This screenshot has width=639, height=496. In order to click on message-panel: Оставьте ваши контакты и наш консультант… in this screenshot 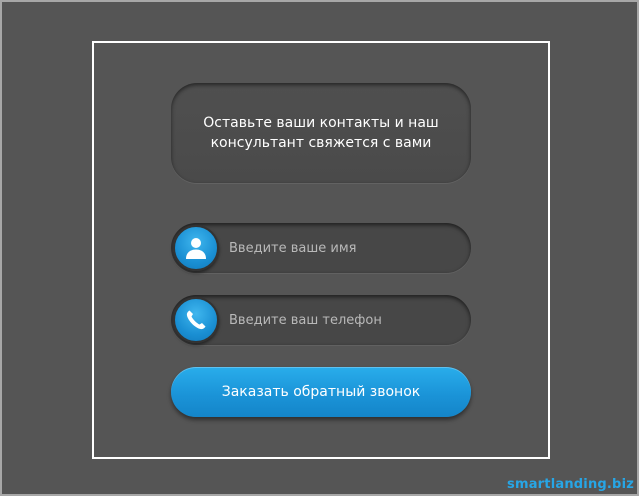, I will do `click(321, 133)`.